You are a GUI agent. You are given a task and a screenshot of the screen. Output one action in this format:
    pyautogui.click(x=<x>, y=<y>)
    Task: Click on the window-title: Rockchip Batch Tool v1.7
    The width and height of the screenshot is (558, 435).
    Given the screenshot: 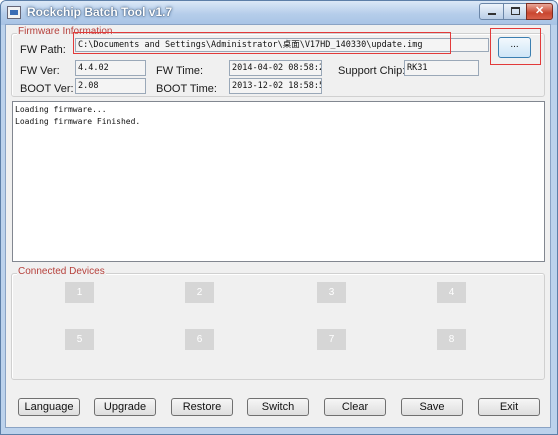 What is the action you would take?
    pyautogui.click(x=100, y=12)
    